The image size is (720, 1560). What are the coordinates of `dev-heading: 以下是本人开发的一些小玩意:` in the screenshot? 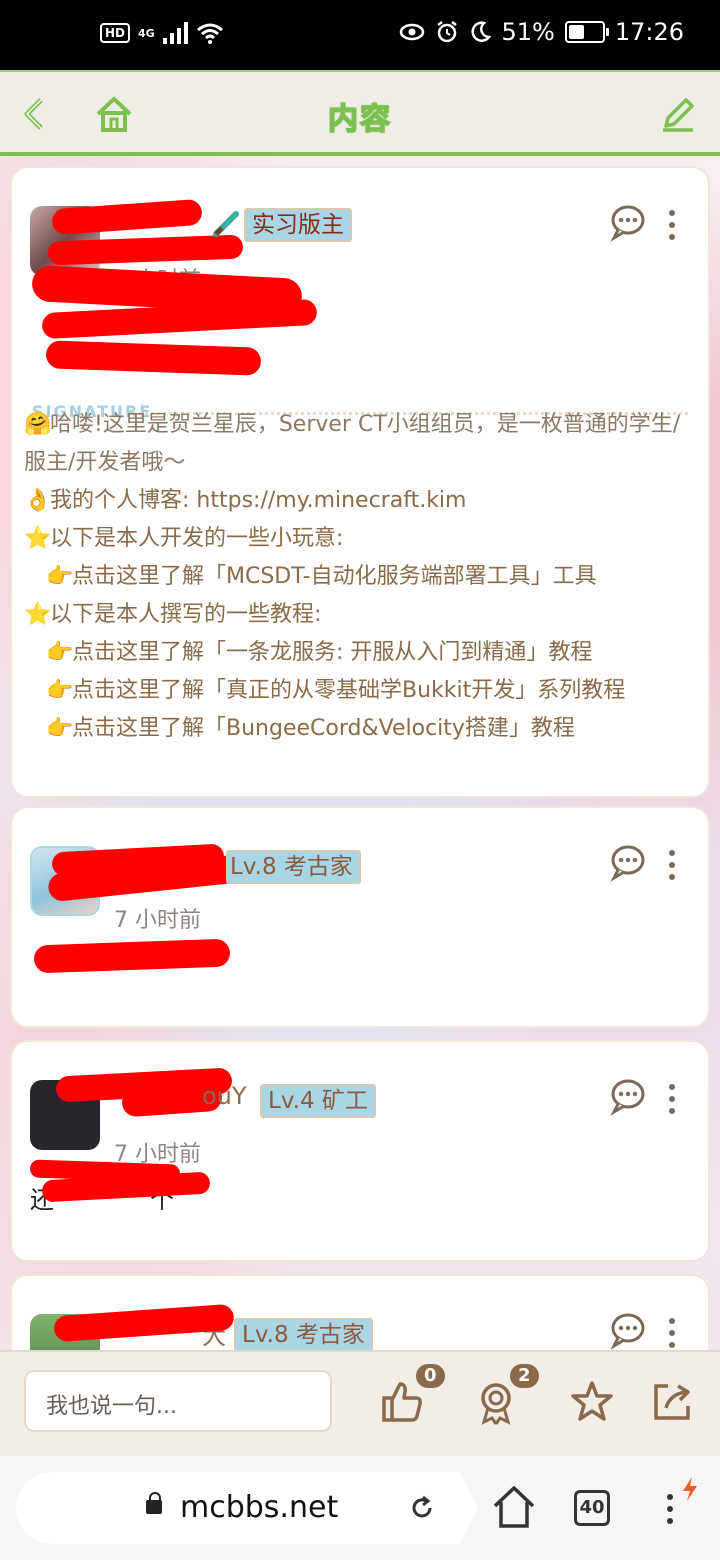 It's located at (197, 538).